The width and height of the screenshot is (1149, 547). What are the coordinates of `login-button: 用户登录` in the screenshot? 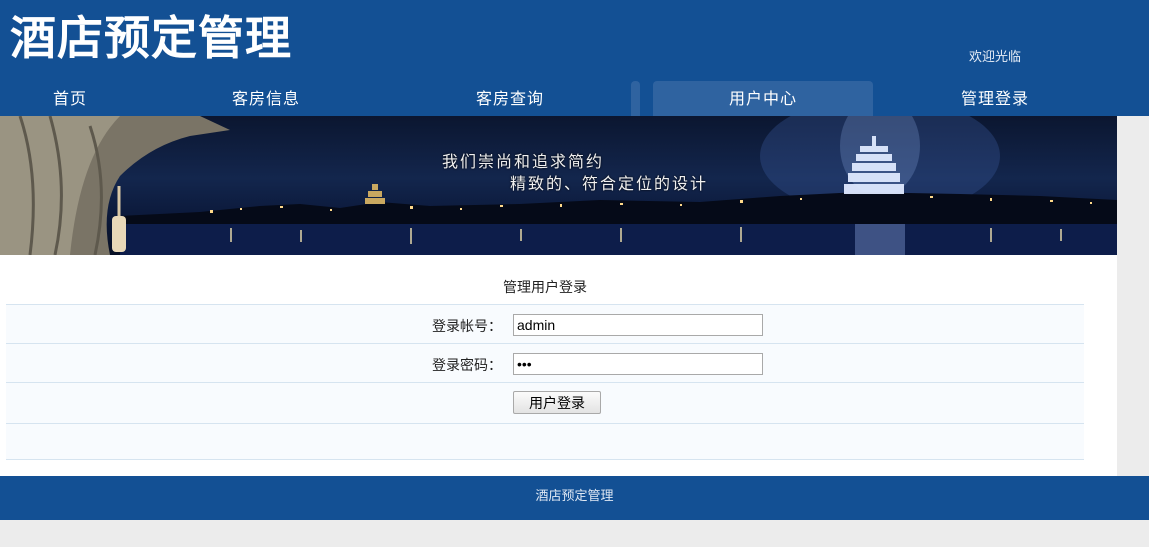 It's located at (557, 402).